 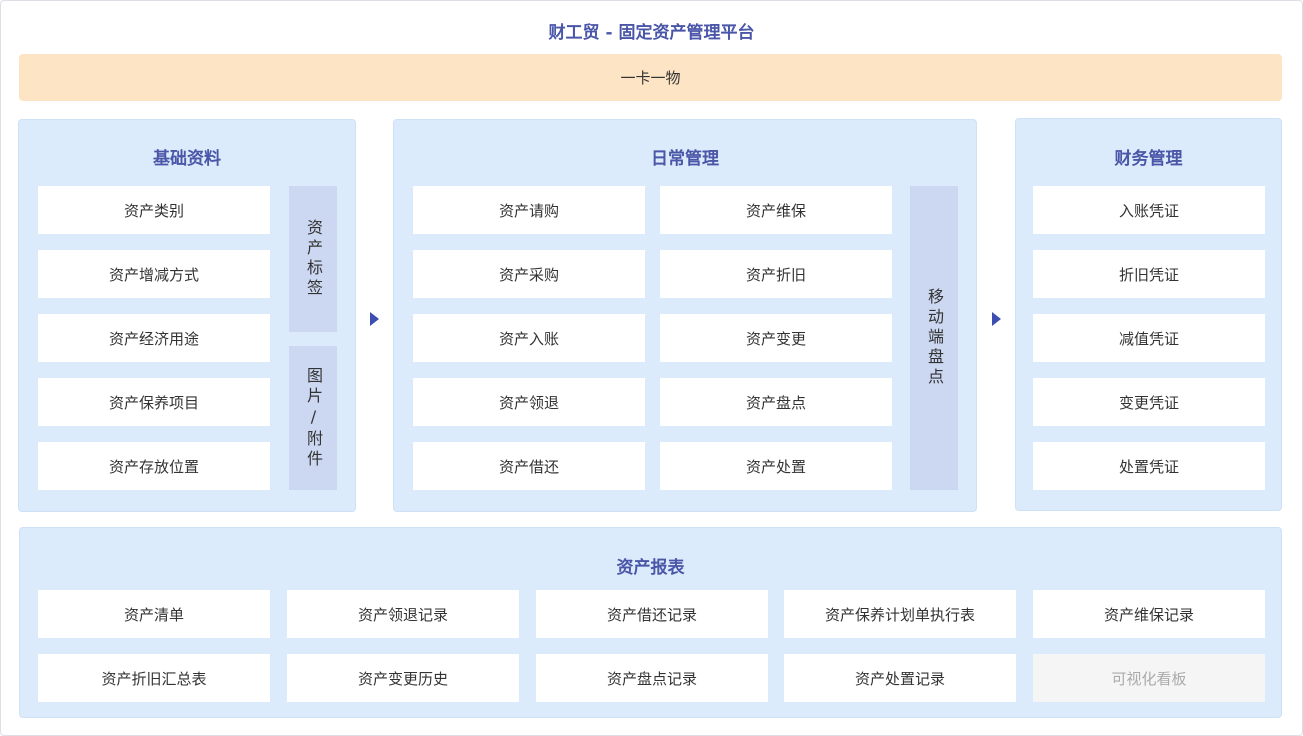 What do you see at coordinates (685, 159) in the screenshot?
I see `daily-management-title: 日常管理` at bounding box center [685, 159].